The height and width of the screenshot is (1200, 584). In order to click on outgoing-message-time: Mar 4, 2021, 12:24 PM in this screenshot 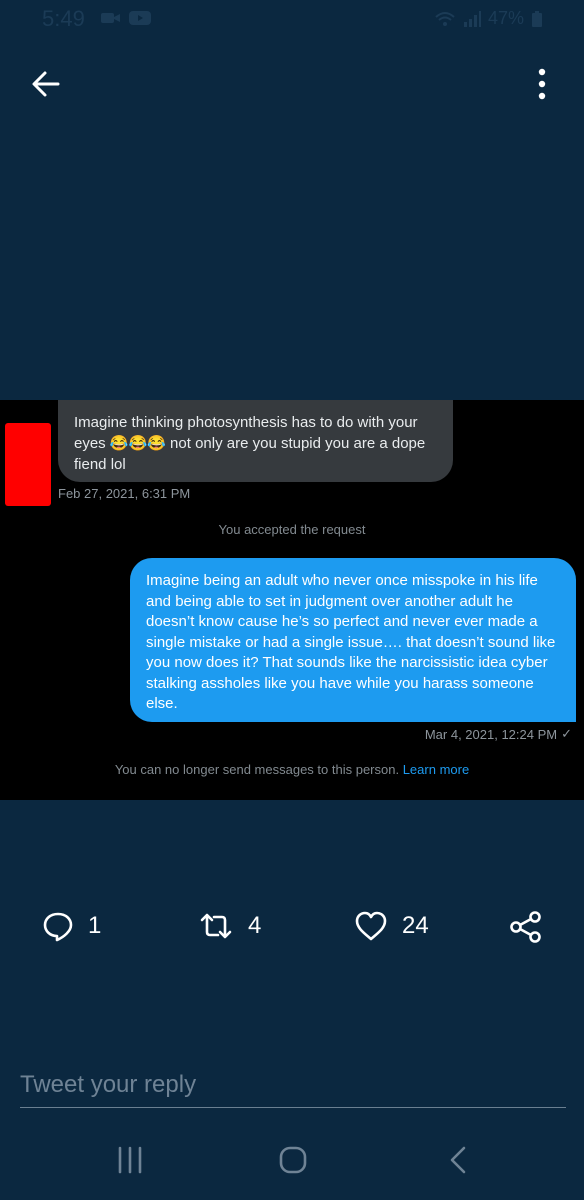, I will do `click(491, 734)`.